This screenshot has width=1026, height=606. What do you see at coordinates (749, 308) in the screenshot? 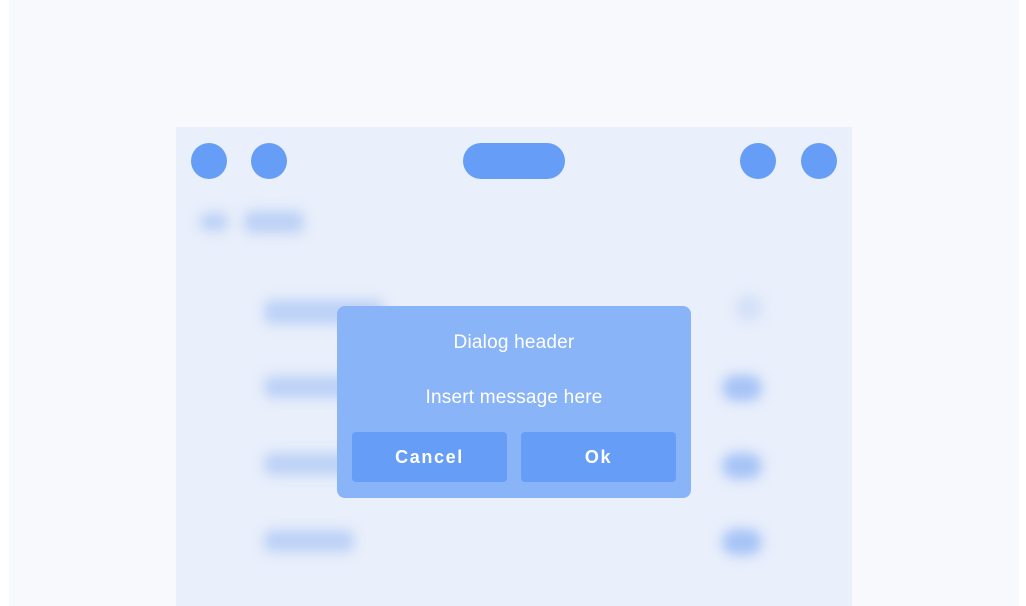
I see `blurred-row-1-icon` at bounding box center [749, 308].